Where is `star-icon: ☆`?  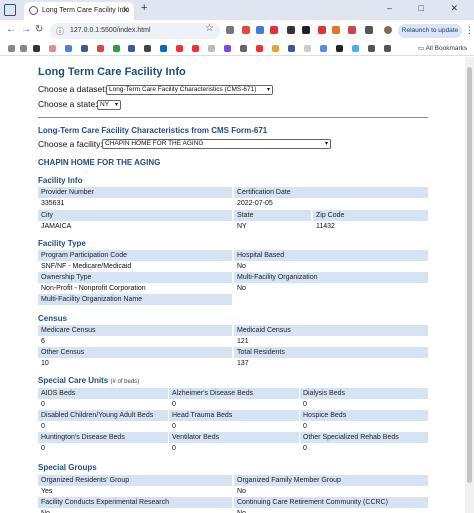 star-icon: ☆ is located at coordinates (209, 28).